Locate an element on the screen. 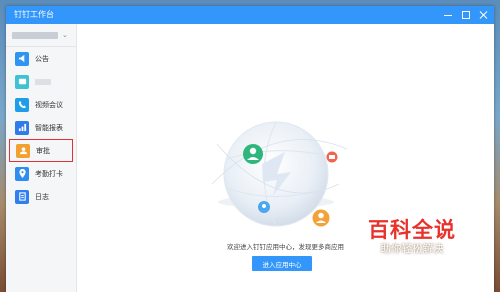 The image size is (500, 292). sidebar-item-label-redacted is located at coordinates (43, 81).